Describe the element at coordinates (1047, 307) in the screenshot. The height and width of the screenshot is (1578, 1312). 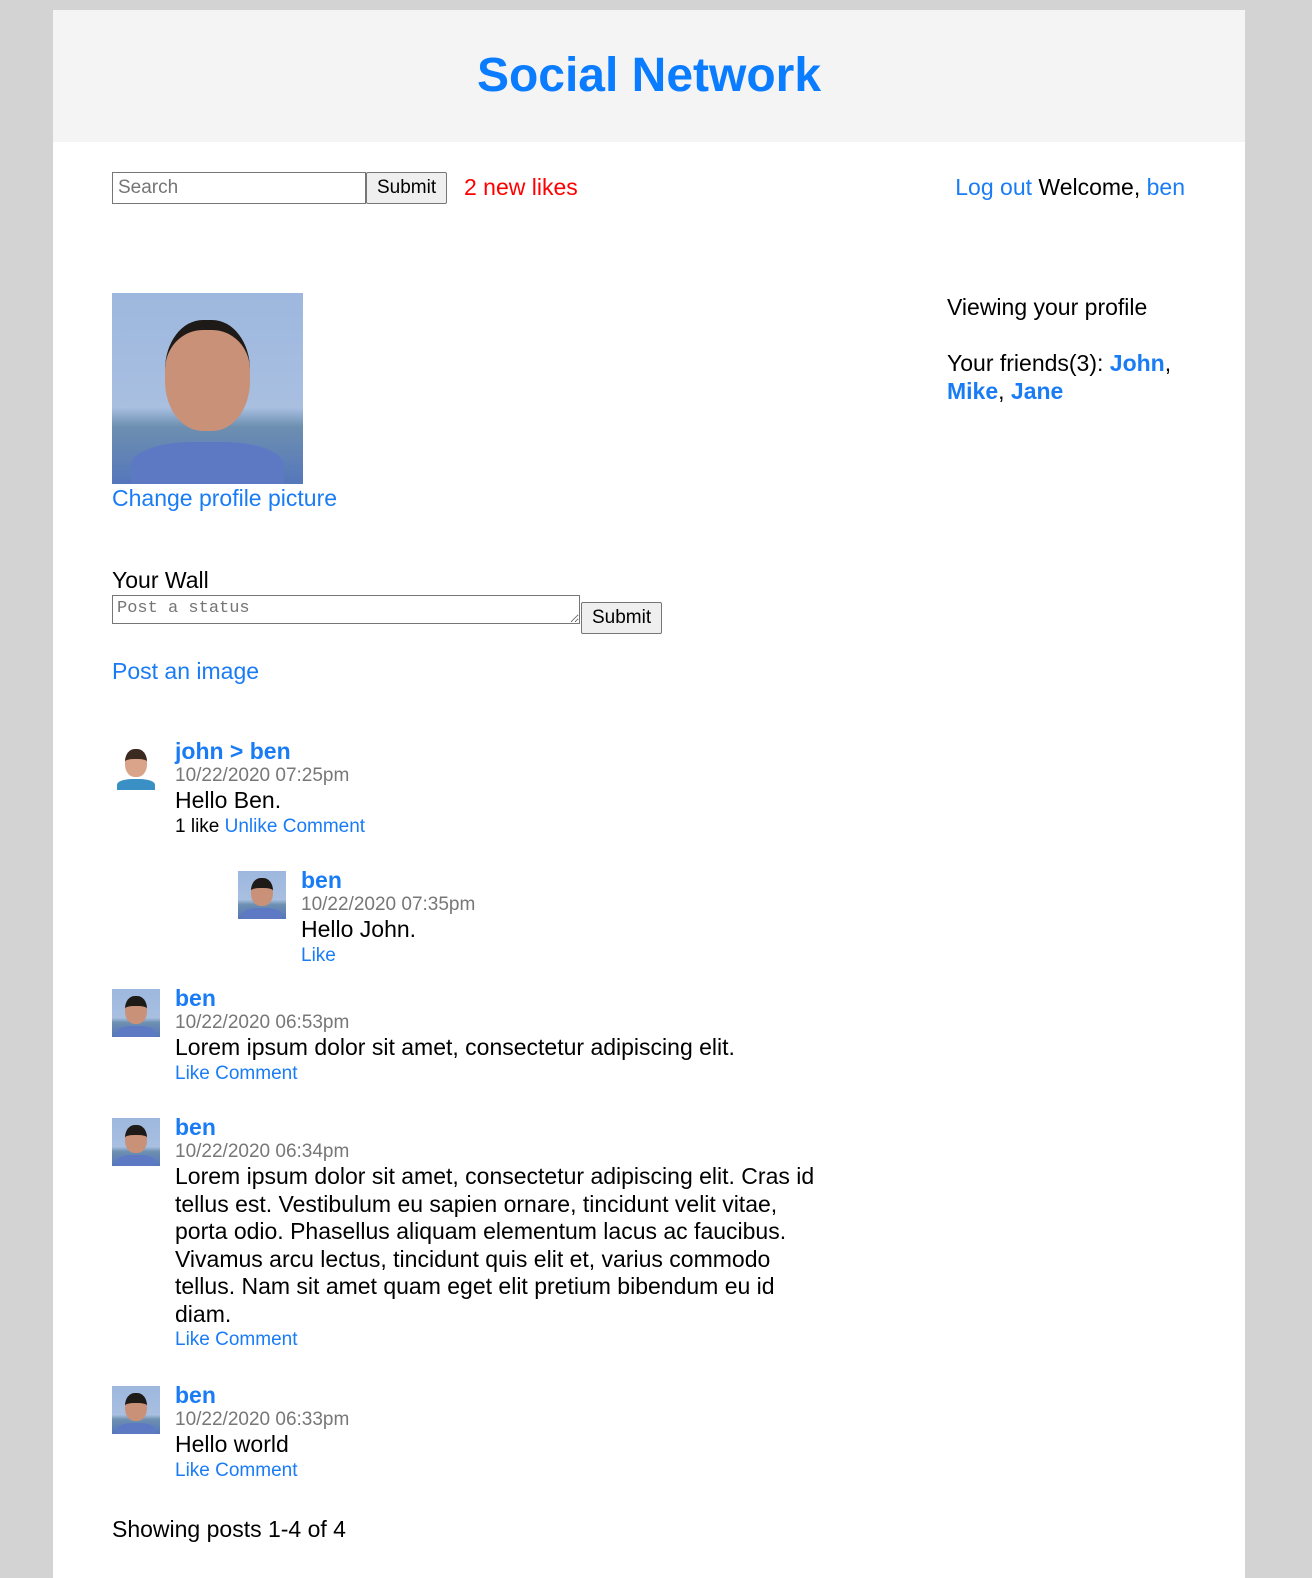
I see `viewing-profile-text: Viewing your profile` at that location.